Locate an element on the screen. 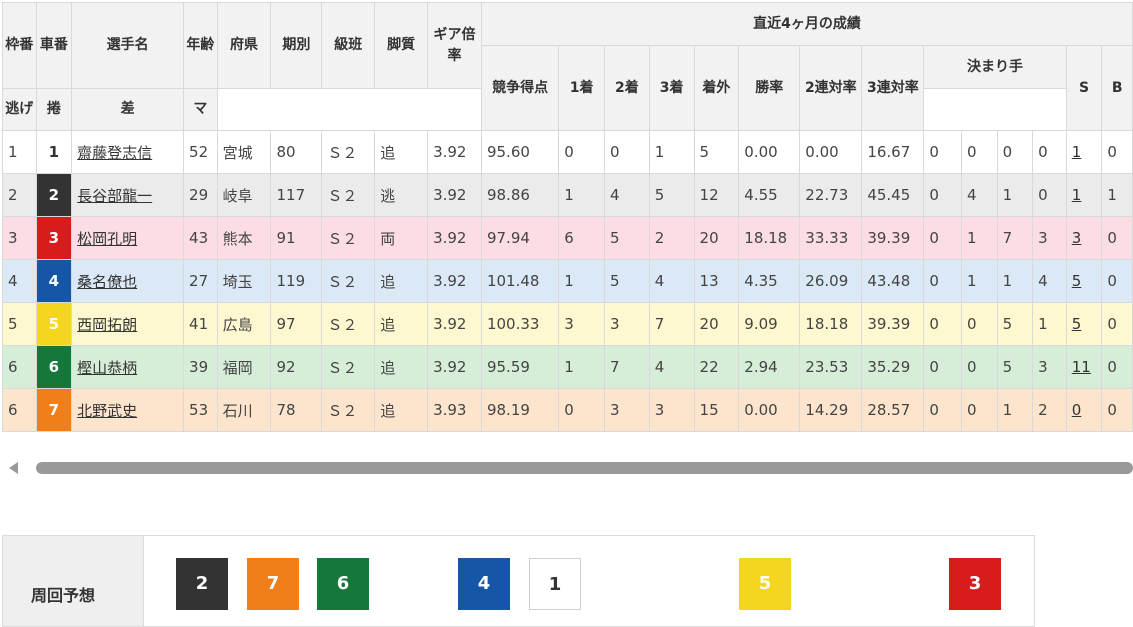 The width and height of the screenshot is (1133, 627). header-s: S is located at coordinates (1084, 88).